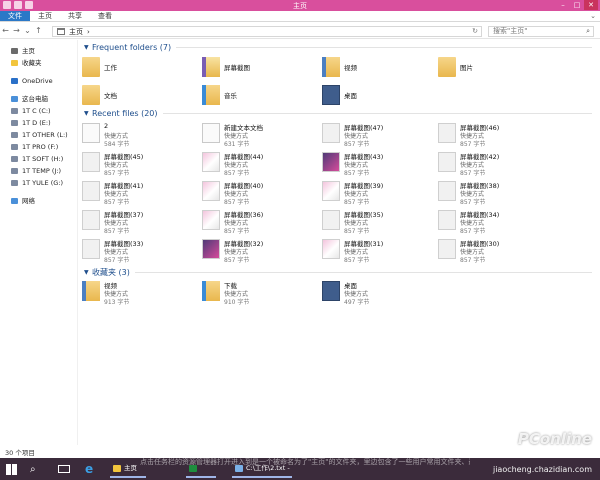 The width and height of the screenshot is (600, 480). I want to click on breadcrumb-chevron-icon: ›, so click(88, 32).